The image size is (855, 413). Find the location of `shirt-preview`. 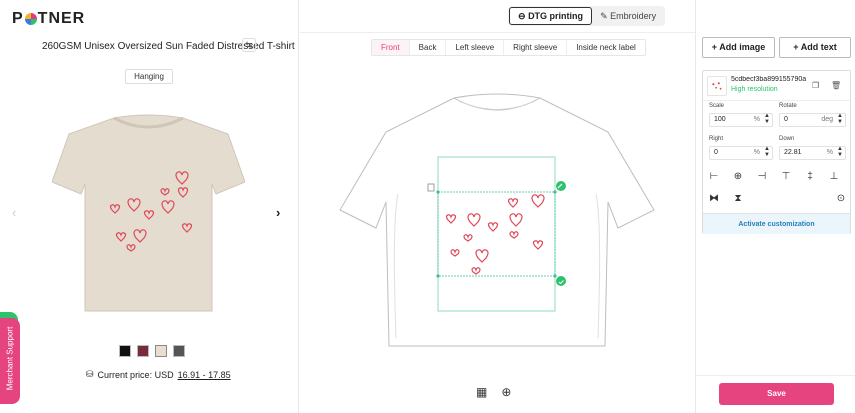

shirt-preview is located at coordinates (148, 213).